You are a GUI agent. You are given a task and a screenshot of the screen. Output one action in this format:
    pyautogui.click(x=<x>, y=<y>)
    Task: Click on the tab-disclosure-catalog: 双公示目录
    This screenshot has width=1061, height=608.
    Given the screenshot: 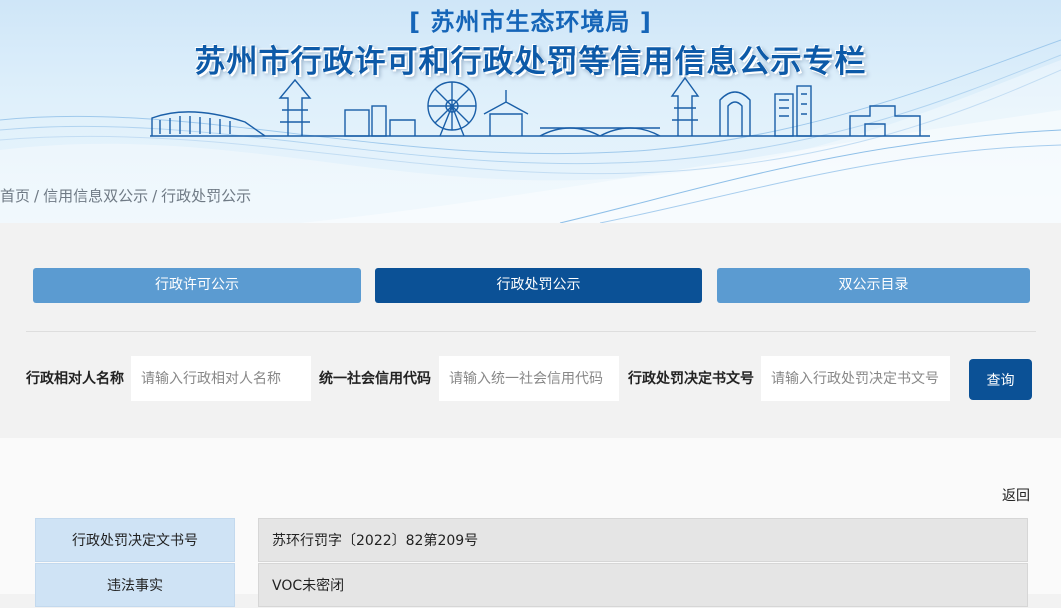 What is the action you would take?
    pyautogui.click(x=873, y=285)
    